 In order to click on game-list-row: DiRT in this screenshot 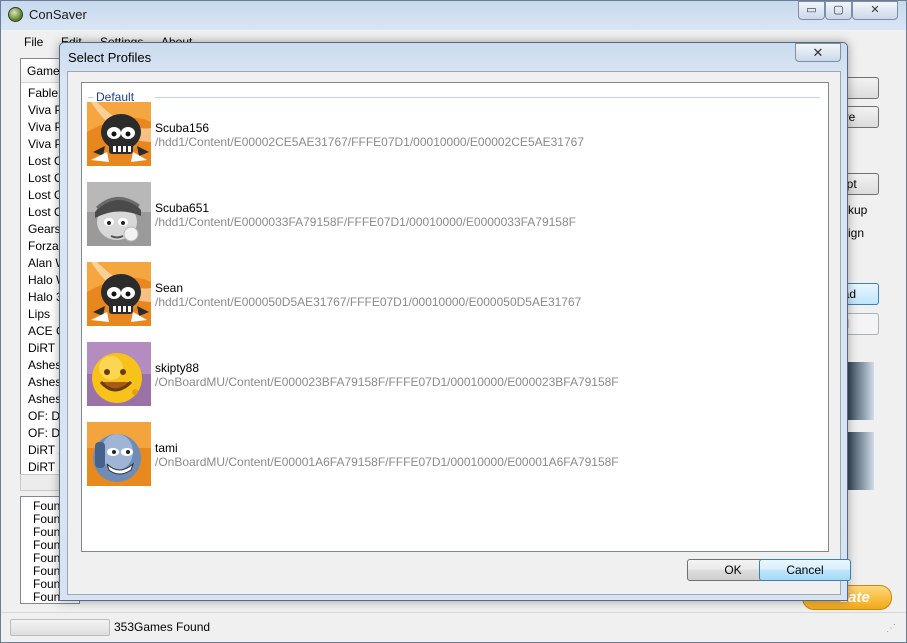, I will do `click(41, 348)`.